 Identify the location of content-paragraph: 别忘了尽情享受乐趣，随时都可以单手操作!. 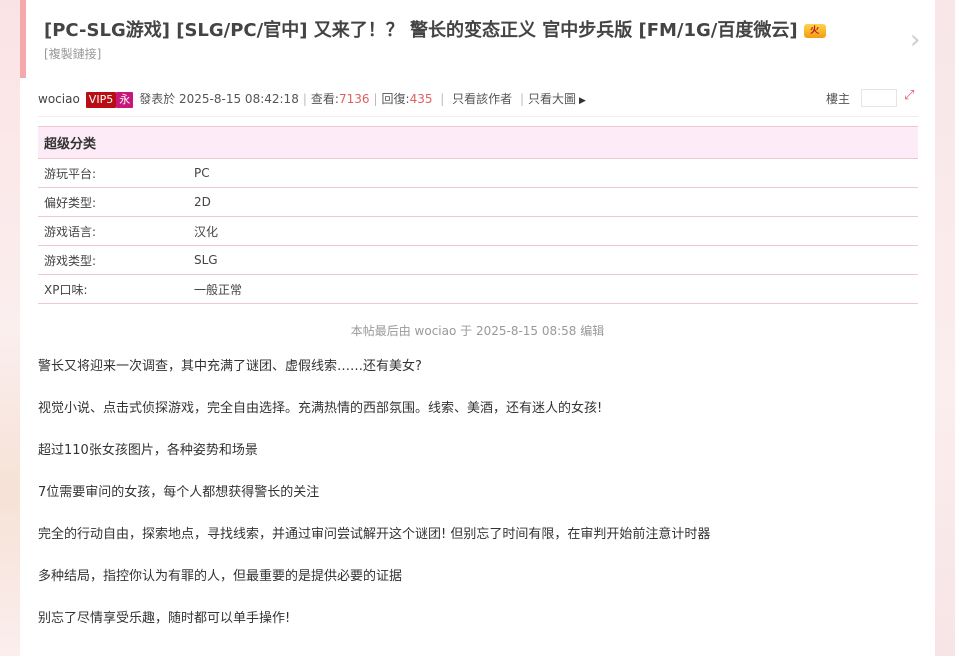
(164, 618).